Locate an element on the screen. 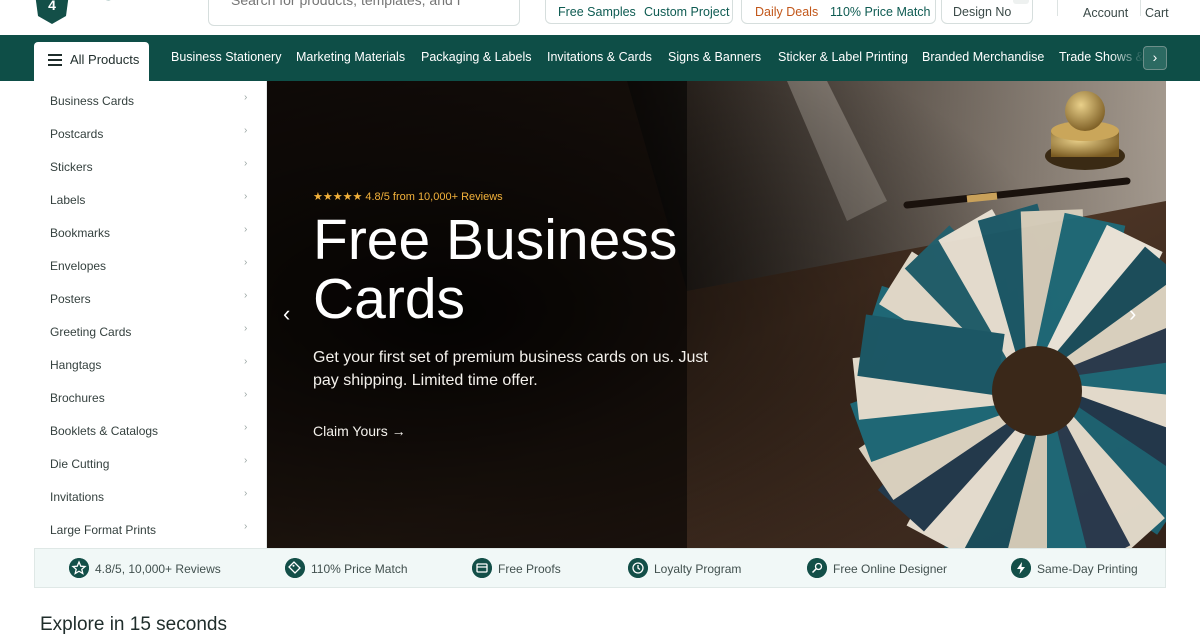 The width and height of the screenshot is (1200, 636). sidebar-item-label: Labels is located at coordinates (68, 200).